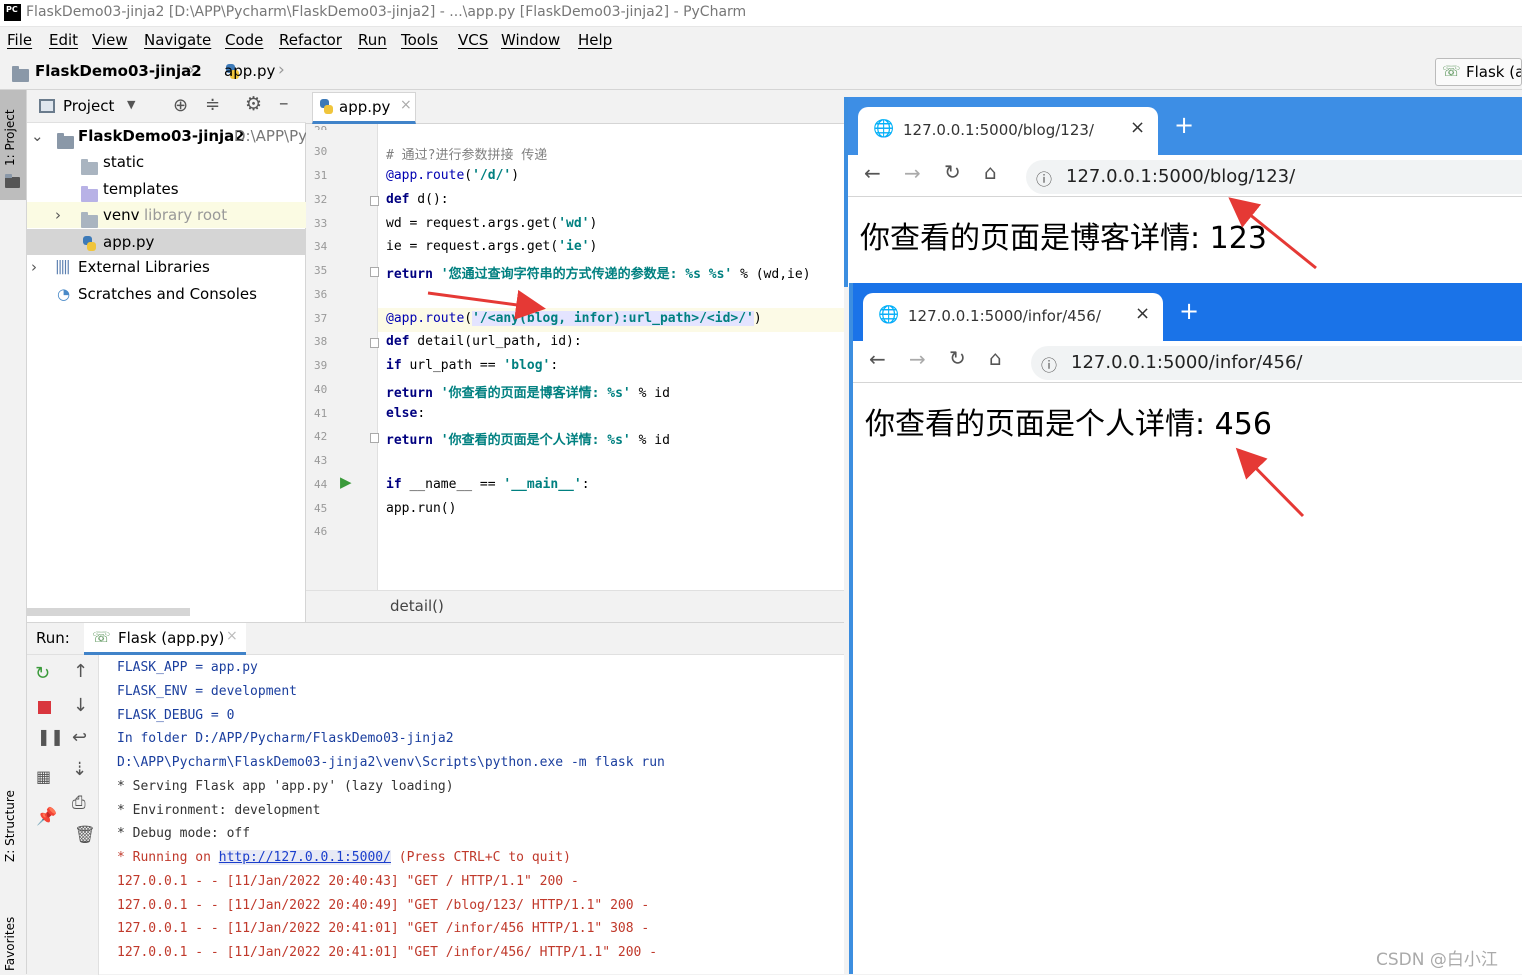  I want to click on console-line: * Environment: development, so click(219, 810).